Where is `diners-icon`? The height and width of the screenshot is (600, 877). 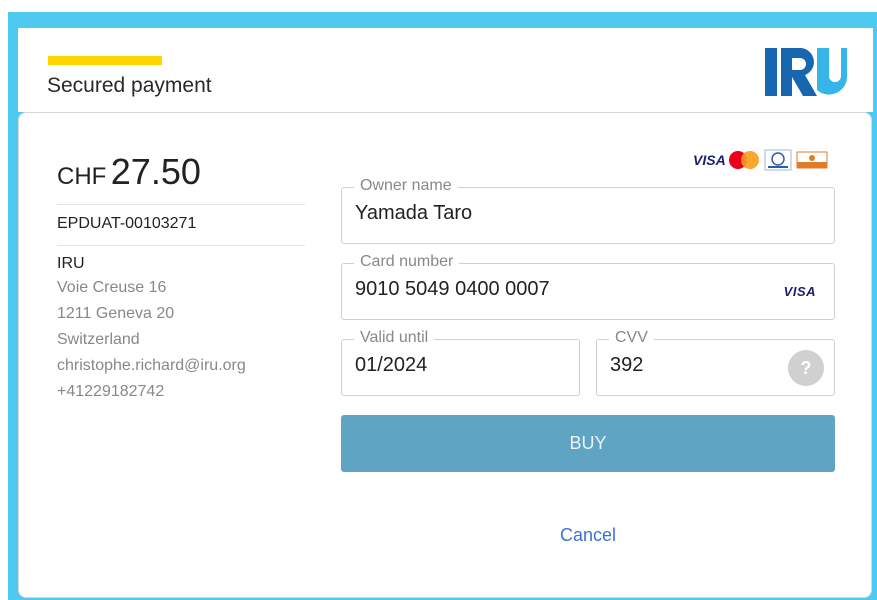
diners-icon is located at coordinates (778, 160).